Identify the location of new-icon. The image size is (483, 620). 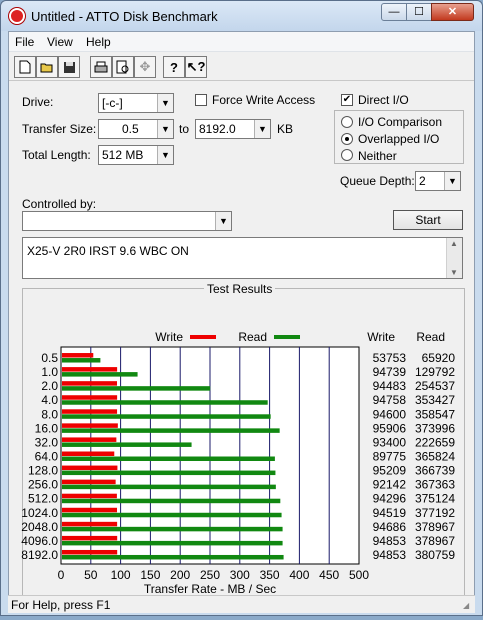
(25, 67).